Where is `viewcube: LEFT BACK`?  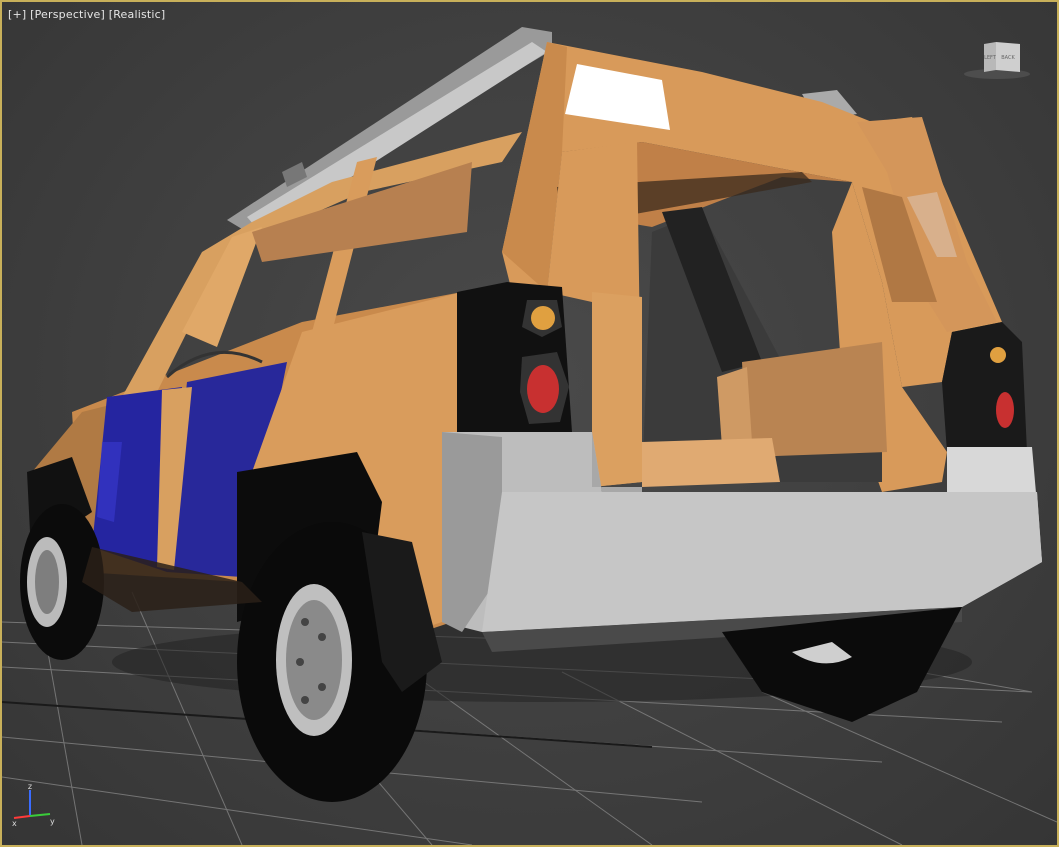
viewcube: LEFT BACK is located at coordinates (997, 60).